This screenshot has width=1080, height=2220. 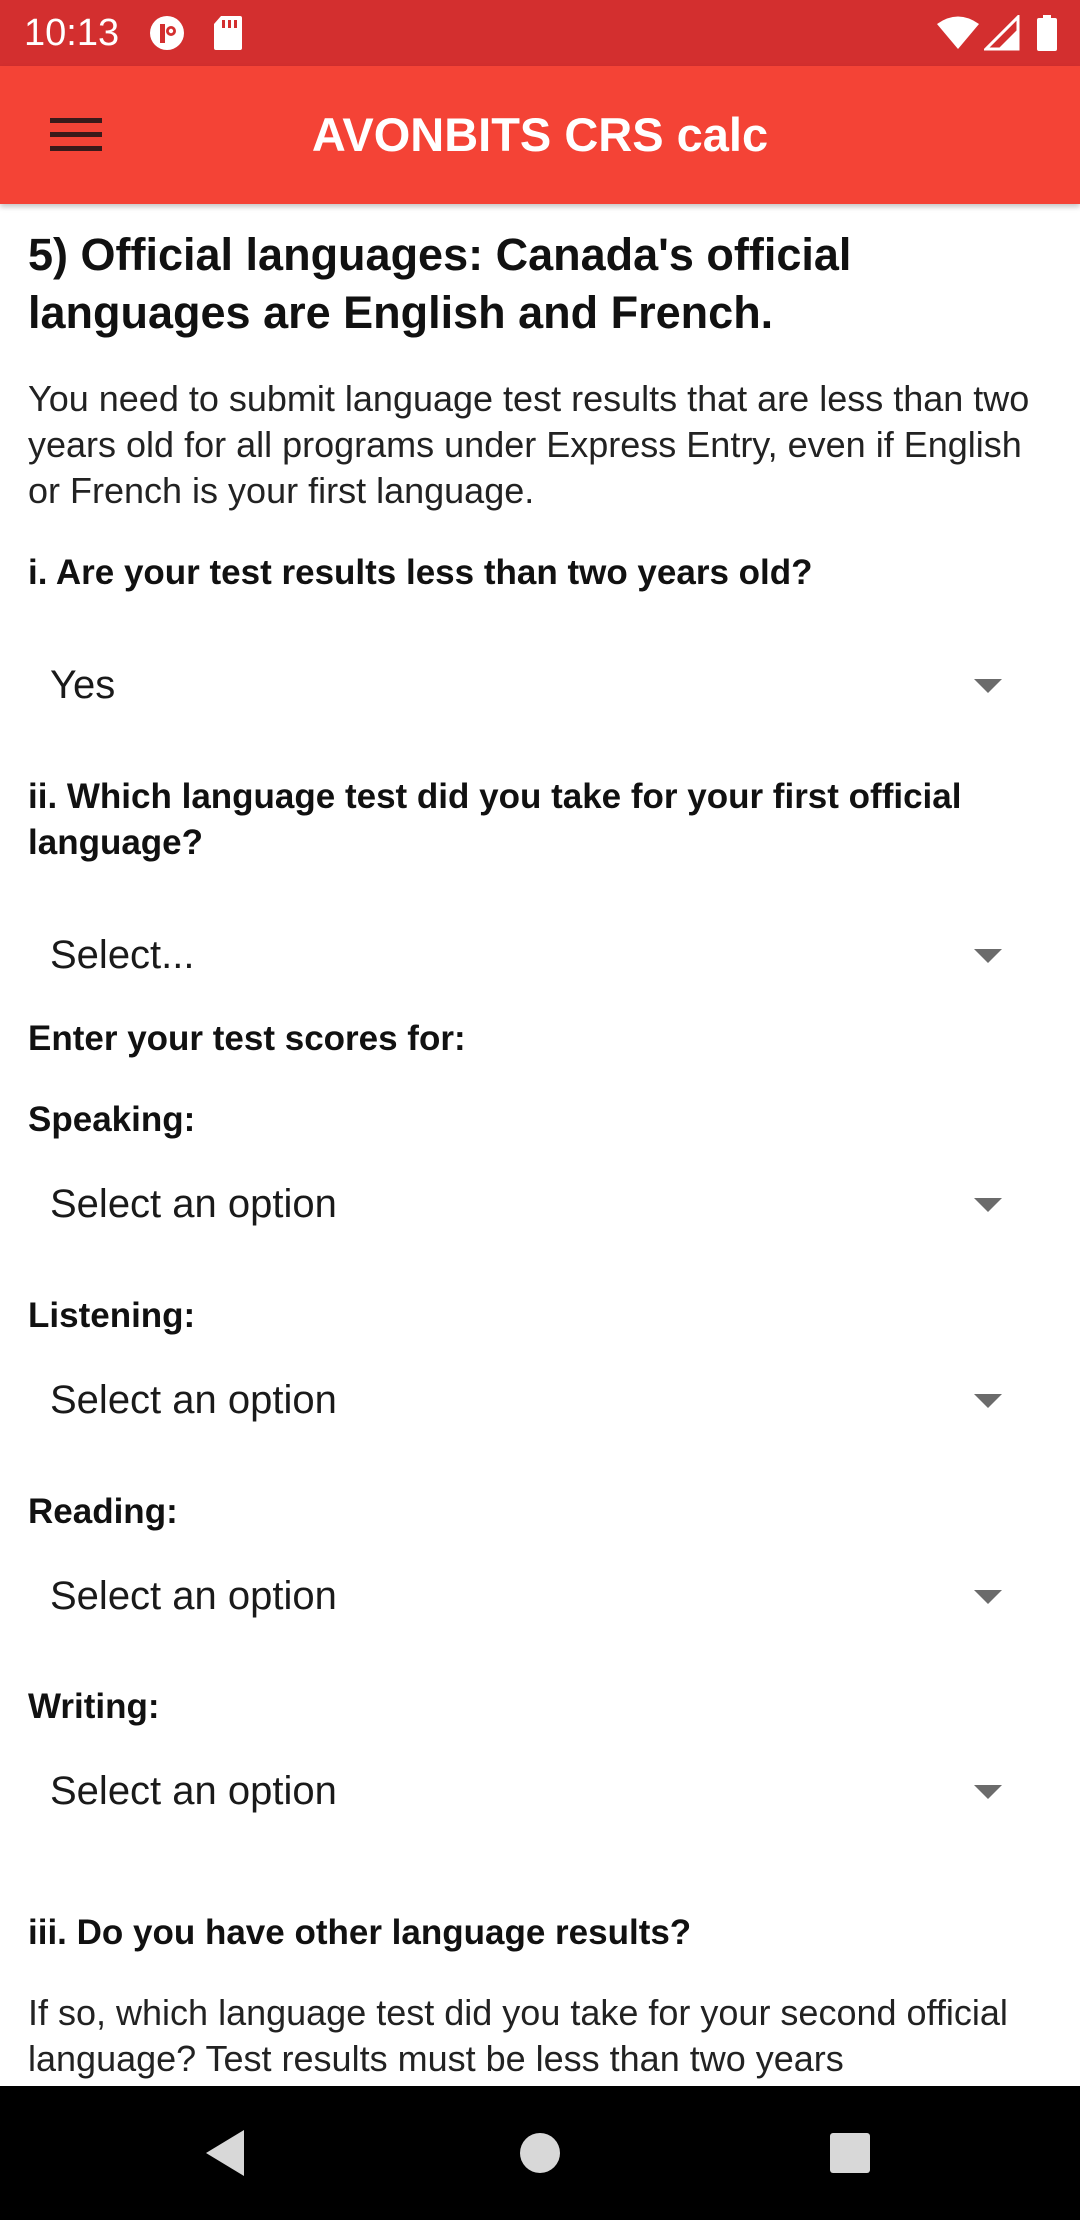 What do you see at coordinates (193, 1596) in the screenshot?
I see `reading-value: Select an option` at bounding box center [193, 1596].